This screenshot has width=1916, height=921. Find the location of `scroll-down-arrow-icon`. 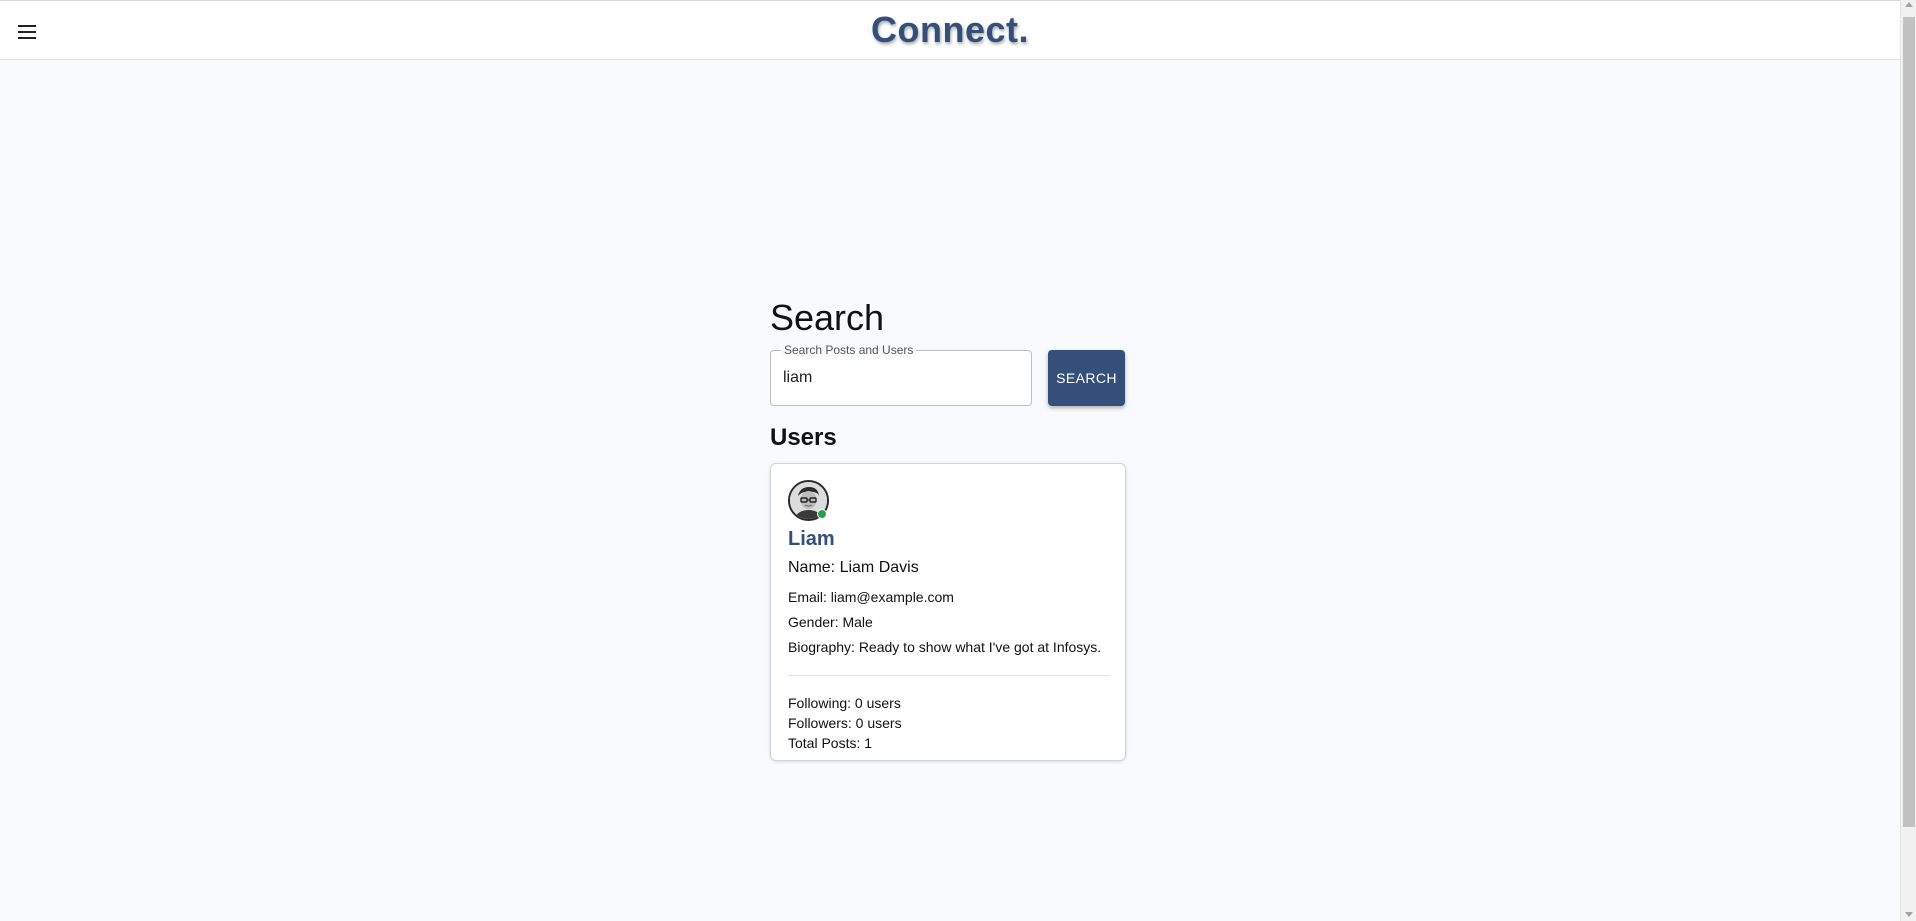

scroll-down-arrow-icon is located at coordinates (1909, 914).